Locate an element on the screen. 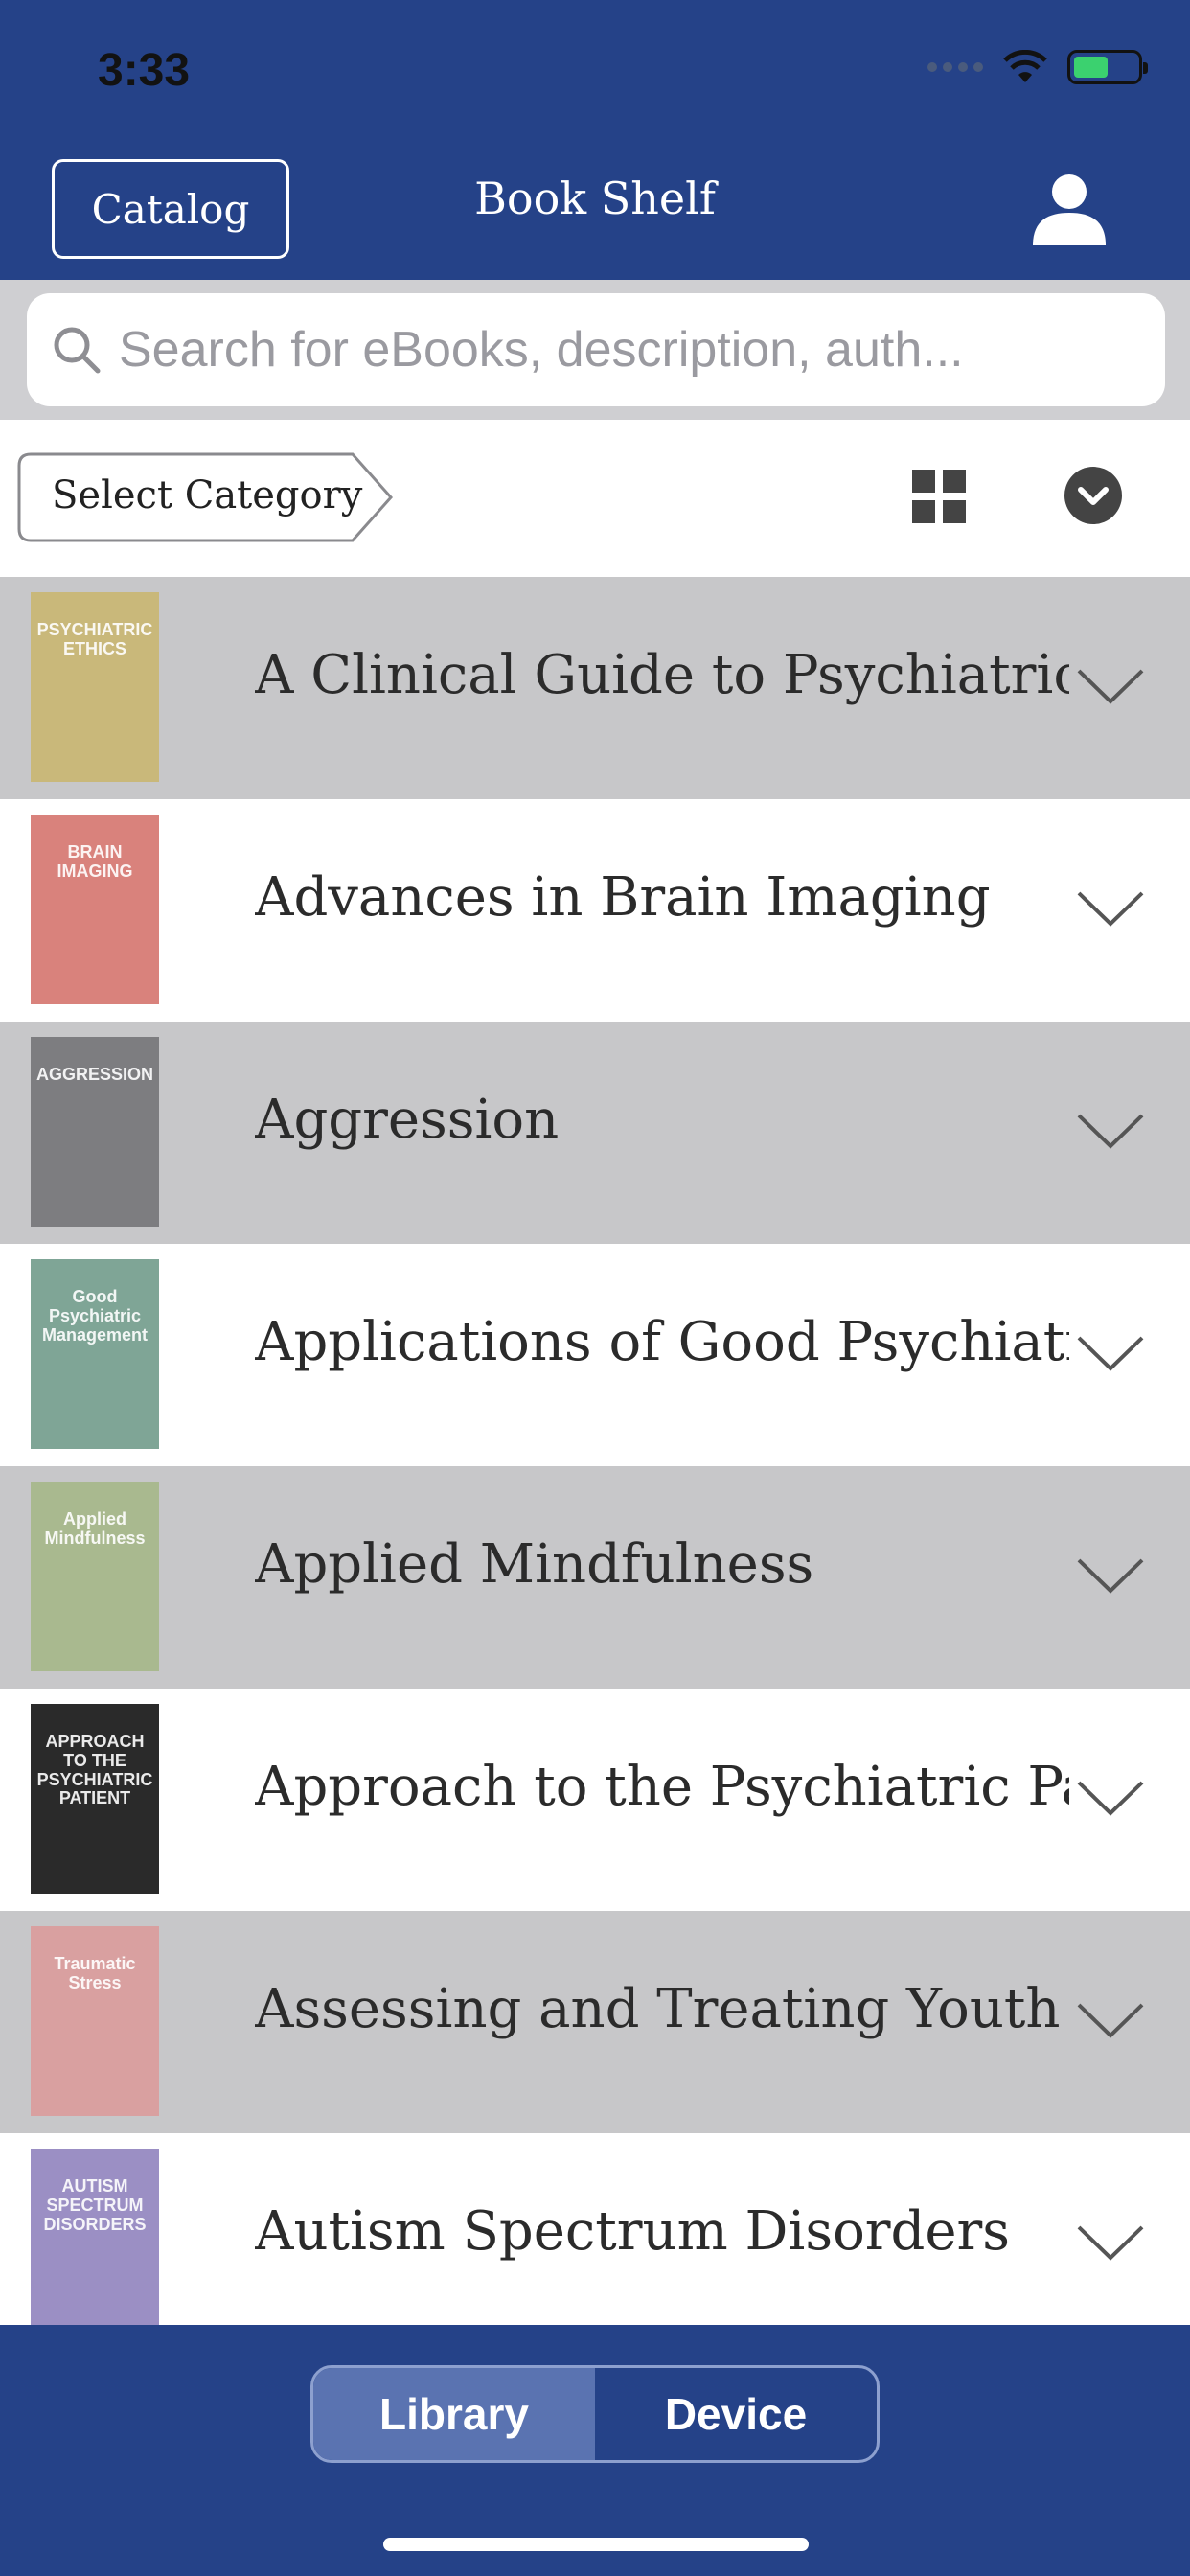 The height and width of the screenshot is (2576, 1190). book-title: Advances in Brain Imaging is located at coordinates (623, 897).